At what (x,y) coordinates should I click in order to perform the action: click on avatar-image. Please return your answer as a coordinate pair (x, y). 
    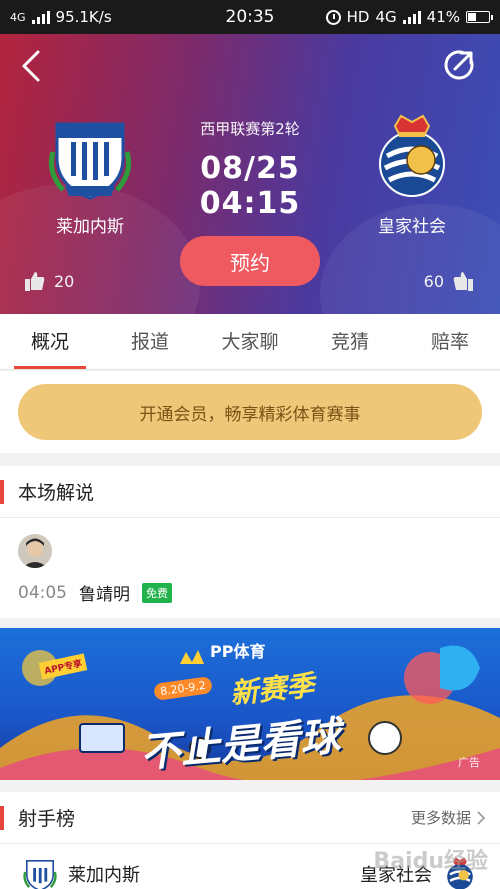
    Looking at the image, I should click on (35, 551).